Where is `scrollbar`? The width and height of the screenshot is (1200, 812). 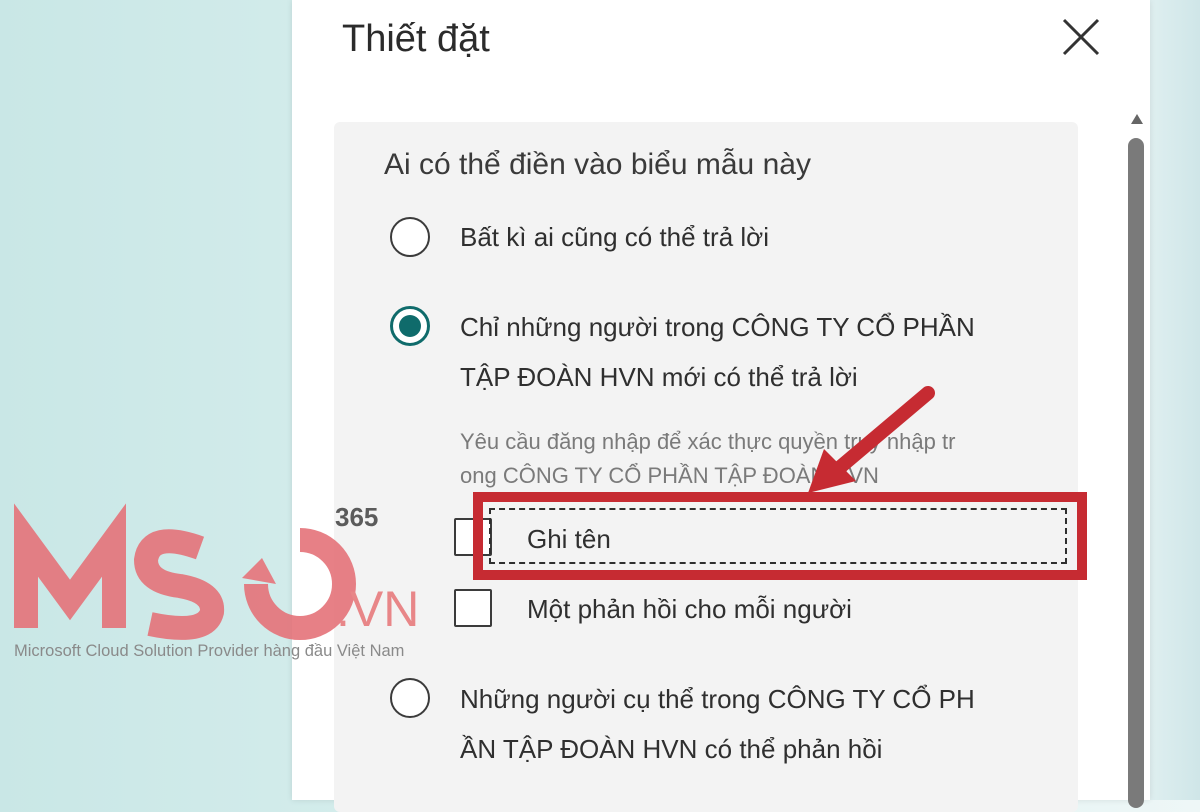 scrollbar is located at coordinates (1137, 459).